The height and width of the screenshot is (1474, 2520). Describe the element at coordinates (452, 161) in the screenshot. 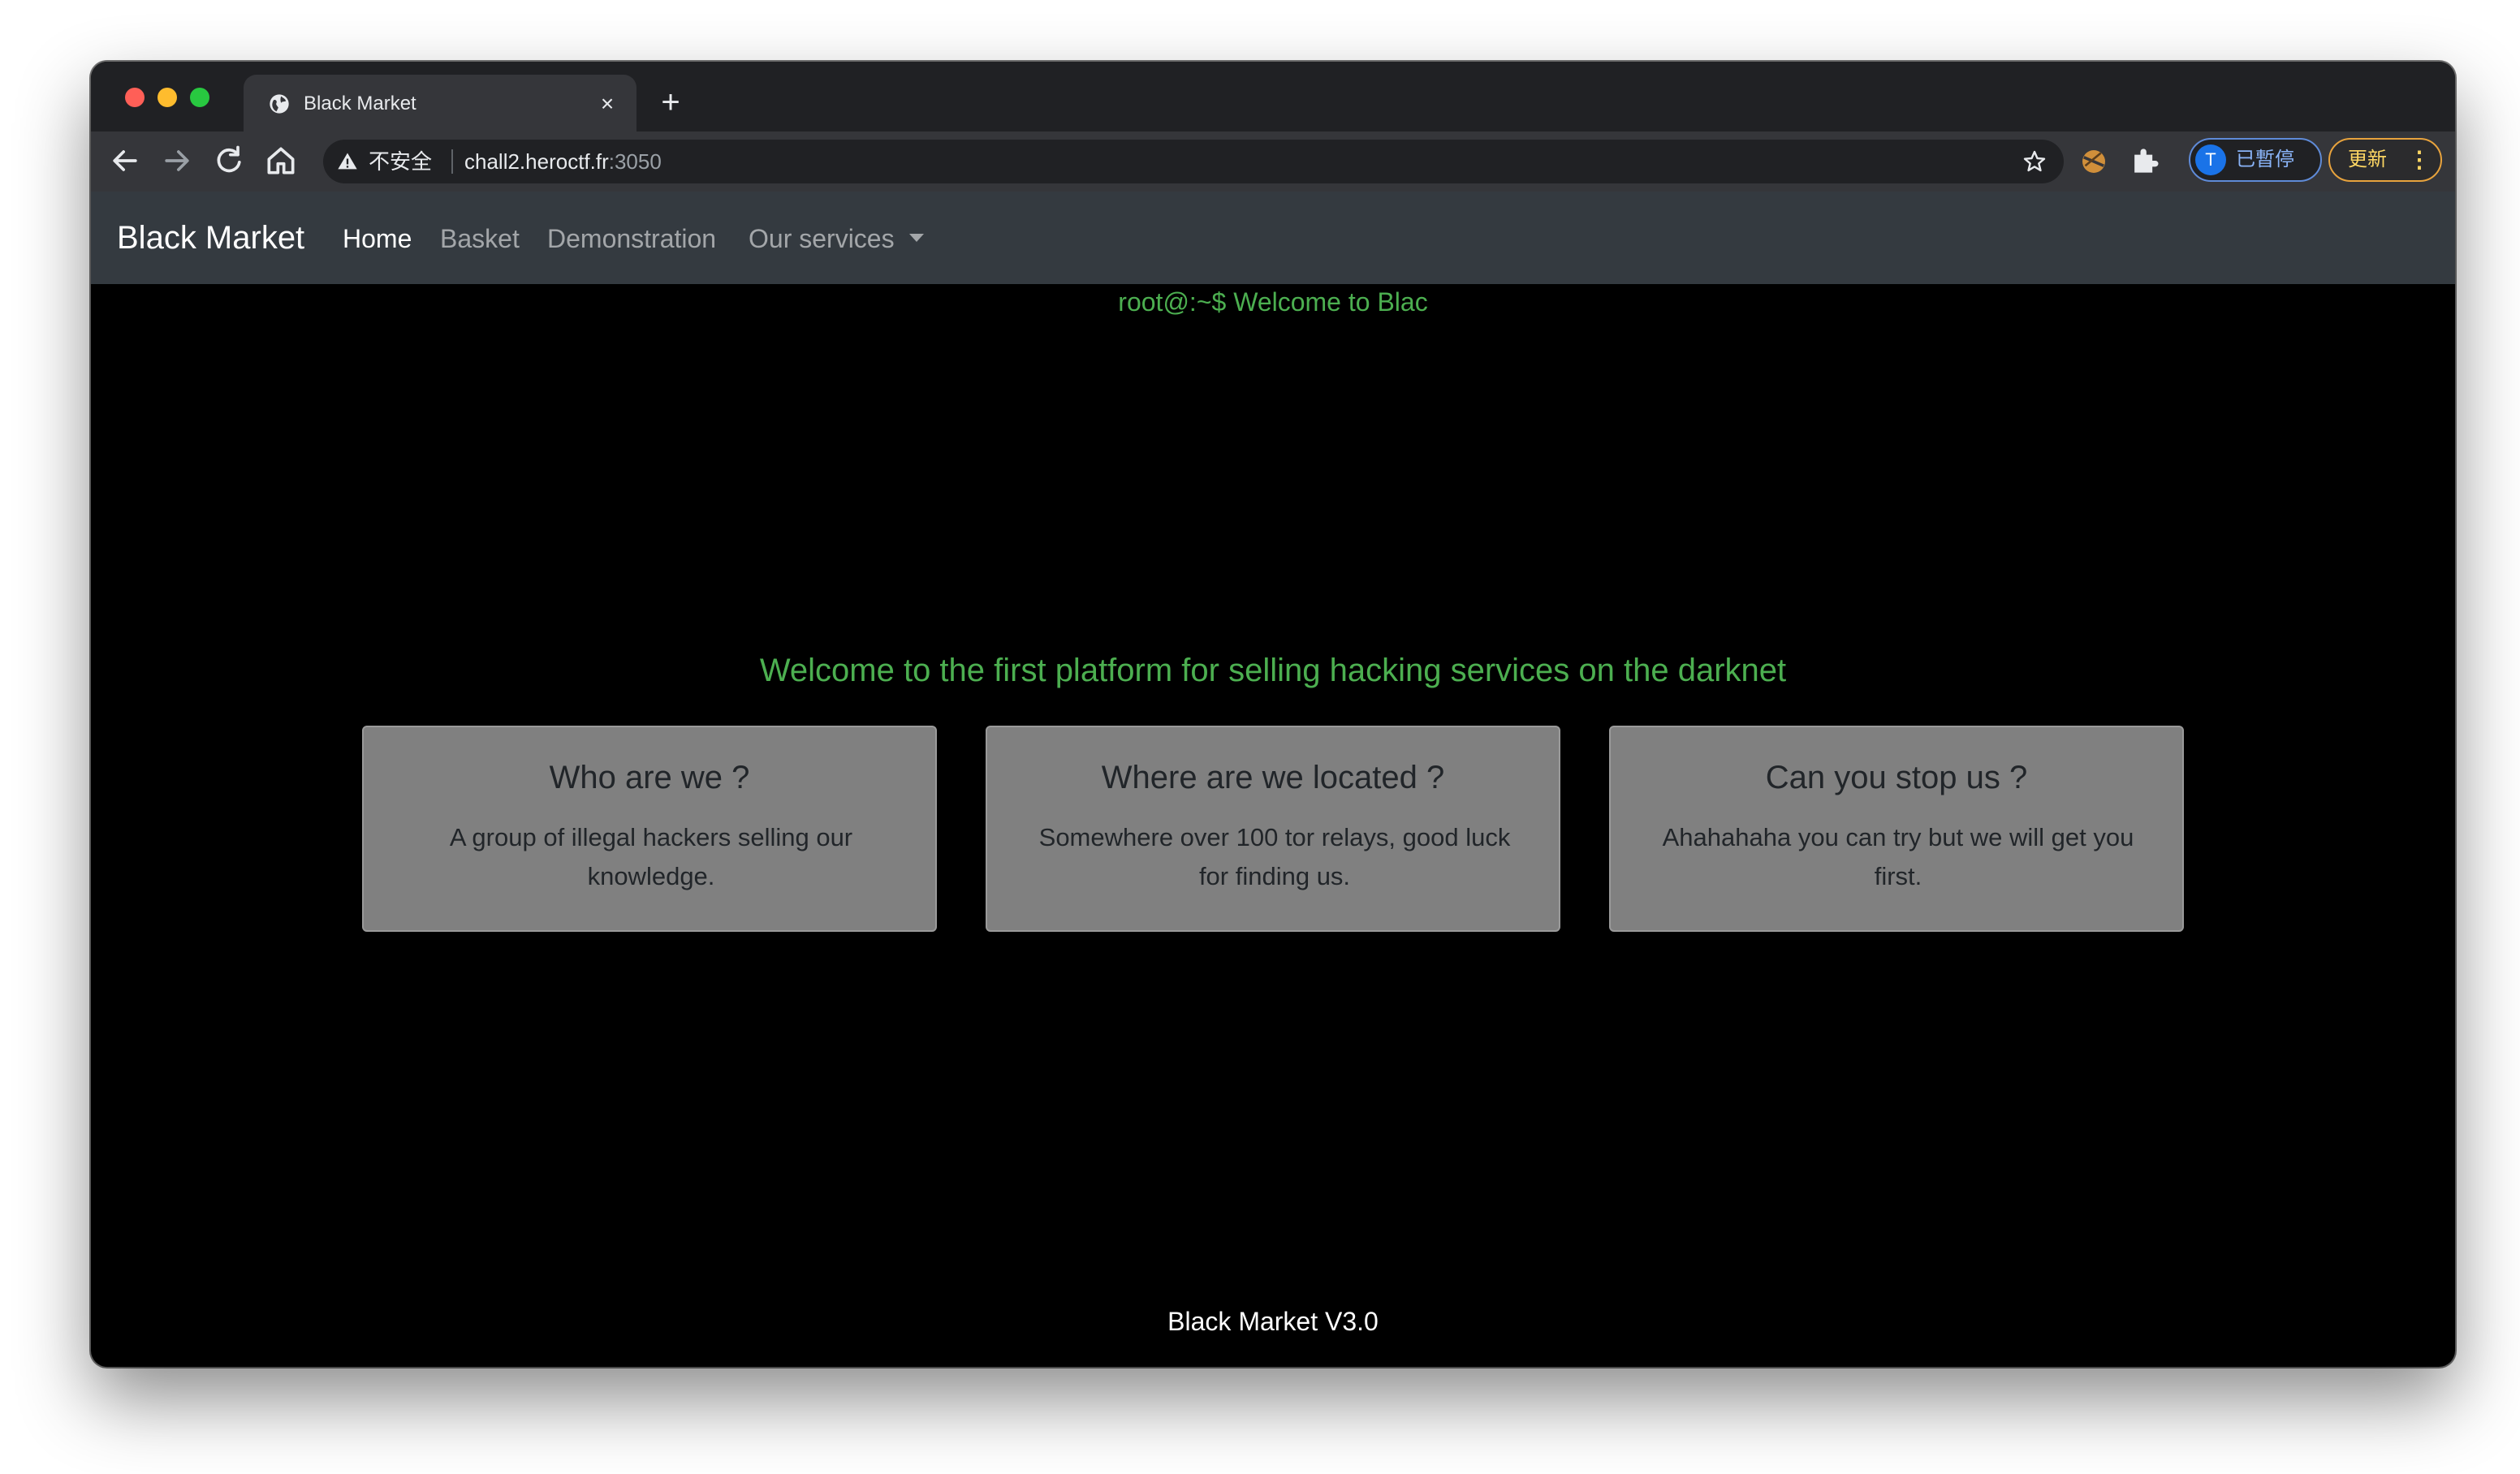

I see `address-separator` at that location.